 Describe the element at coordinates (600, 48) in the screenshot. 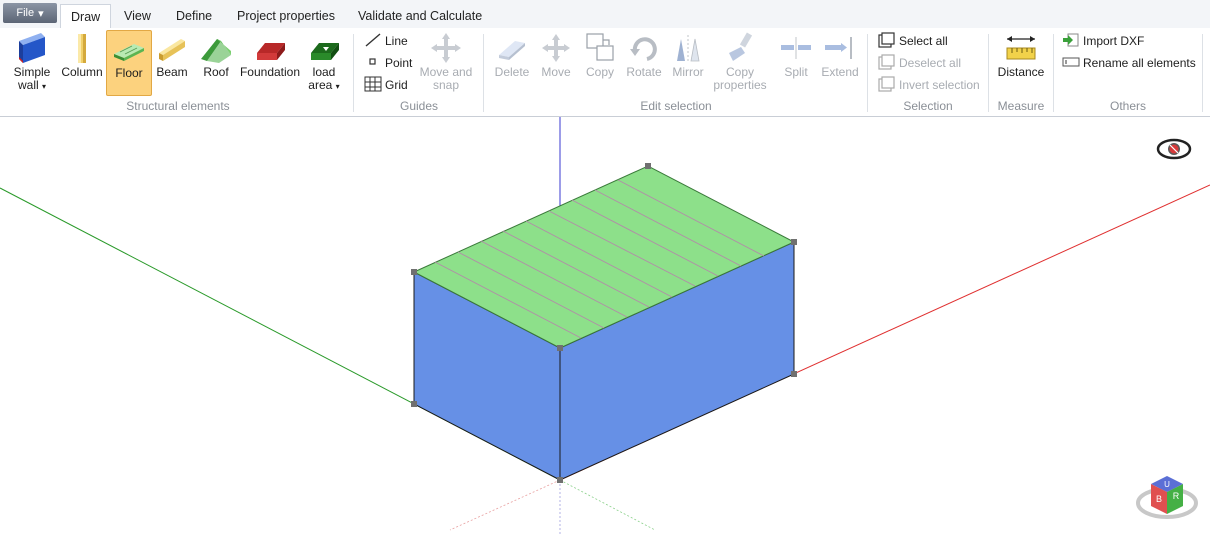

I see `copy-icon` at that location.